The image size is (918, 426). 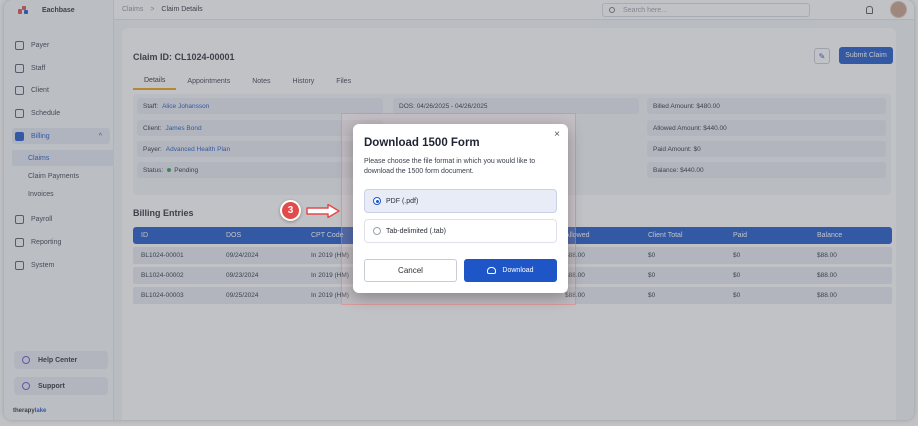 I want to click on arrow-right-icon, so click(x=323, y=211).